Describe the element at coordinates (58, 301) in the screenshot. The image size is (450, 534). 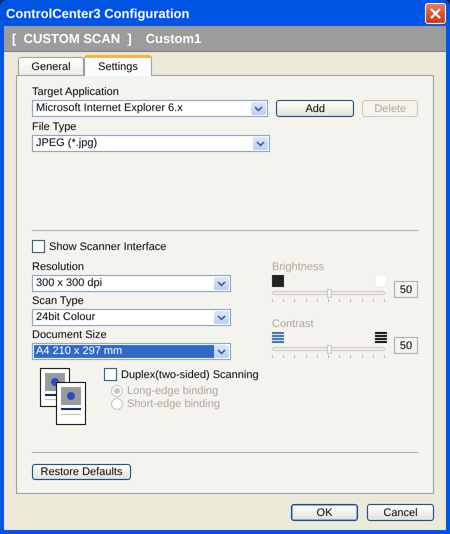
I see `field-label: Scan Type` at that location.